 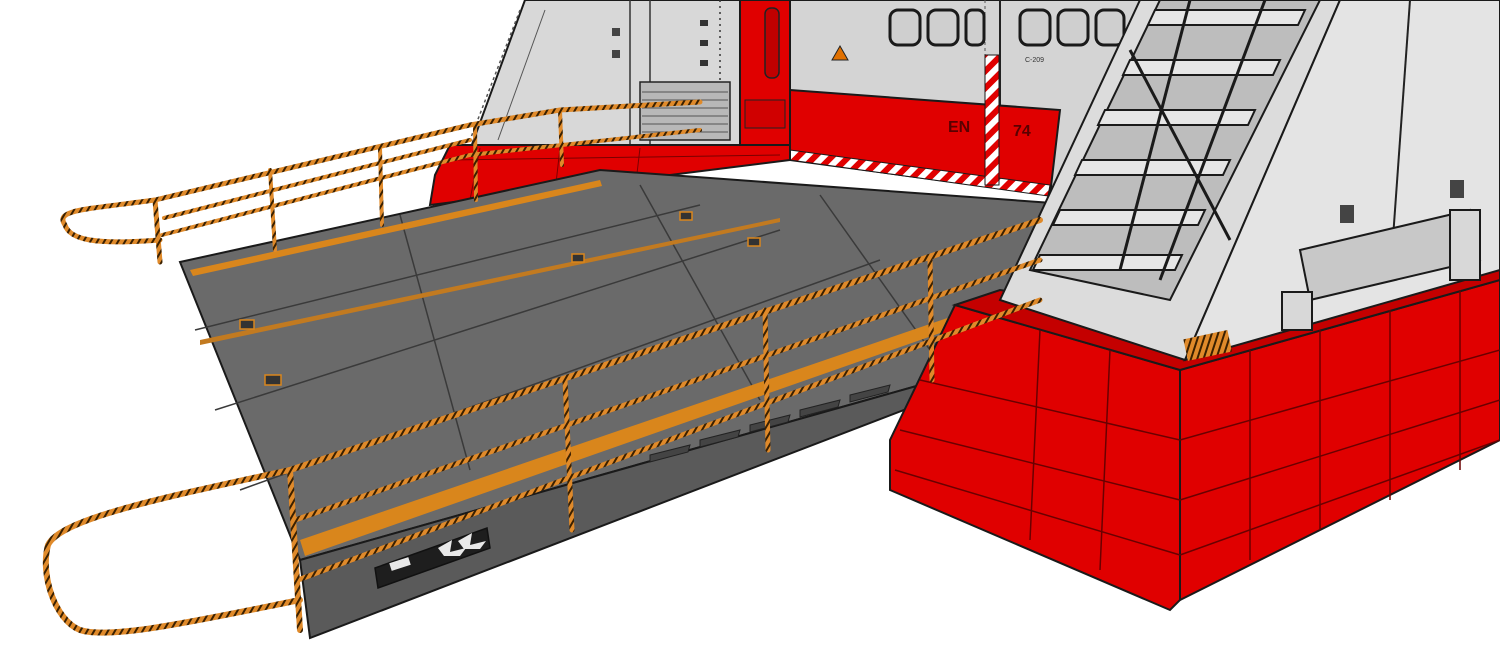 I want to click on hull-code-en: EN, so click(x=959, y=127).